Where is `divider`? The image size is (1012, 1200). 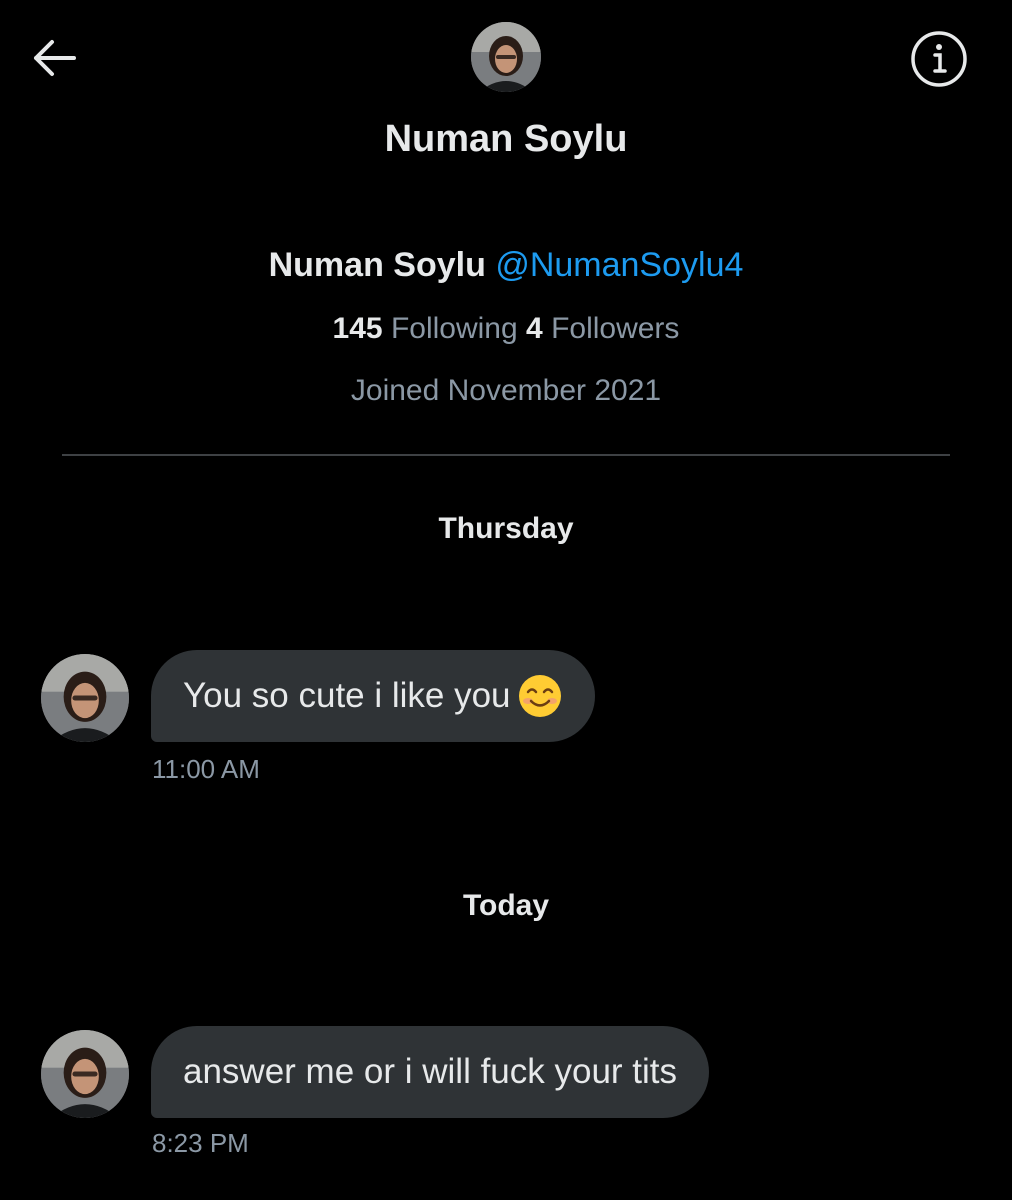
divider is located at coordinates (506, 455).